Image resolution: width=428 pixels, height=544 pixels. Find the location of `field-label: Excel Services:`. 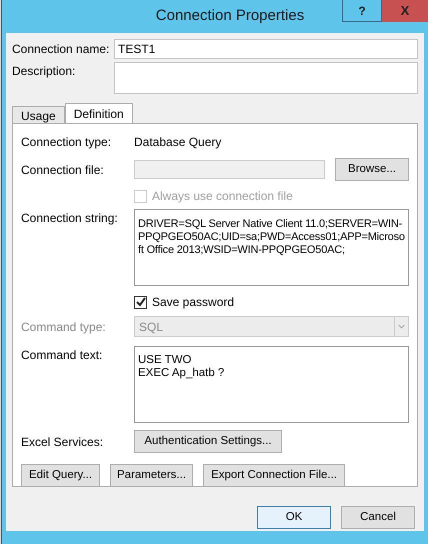

field-label: Excel Services: is located at coordinates (62, 442).